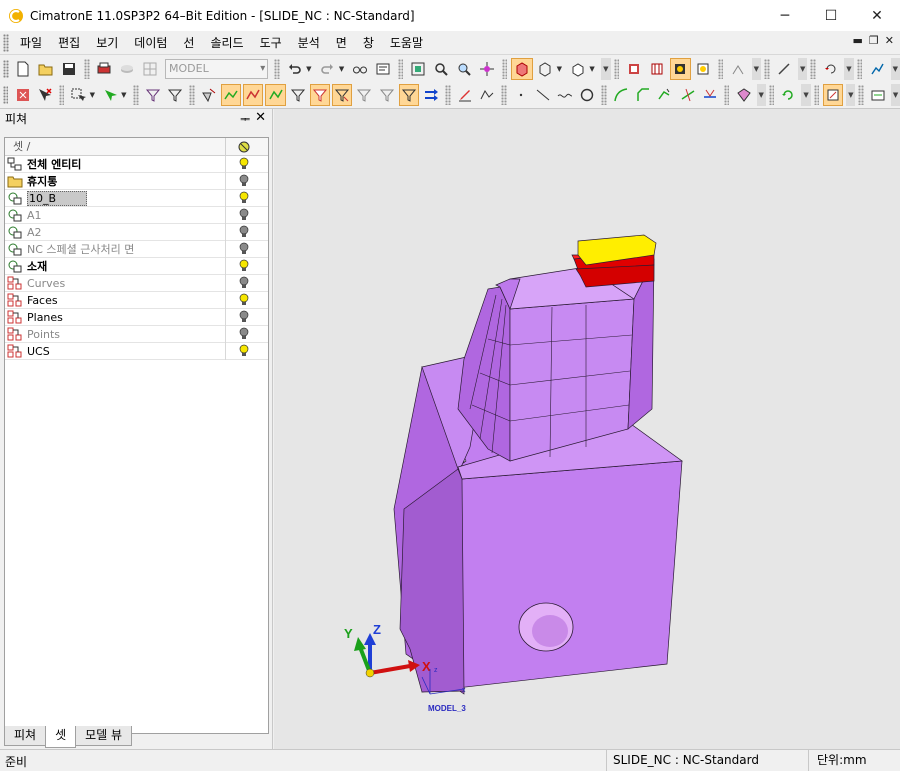 This screenshot has width=900, height=771. What do you see at coordinates (25, 736) in the screenshot?
I see `tab-feature: 피쳐` at bounding box center [25, 736].